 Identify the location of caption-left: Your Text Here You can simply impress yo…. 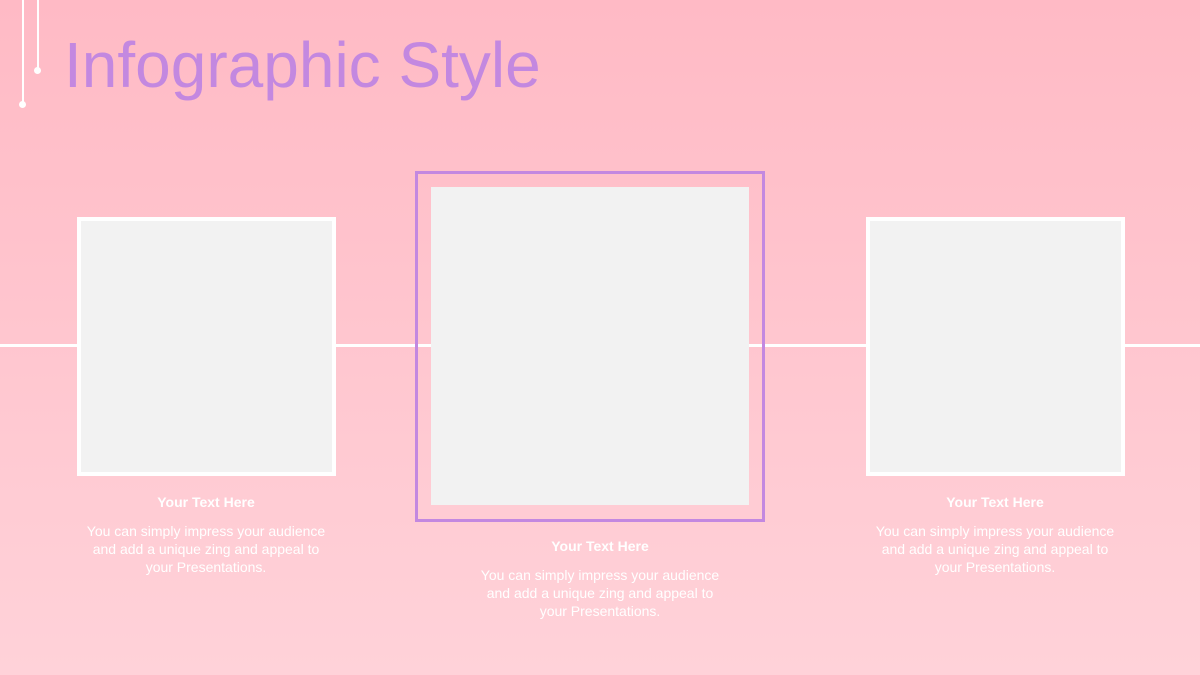
(206, 535).